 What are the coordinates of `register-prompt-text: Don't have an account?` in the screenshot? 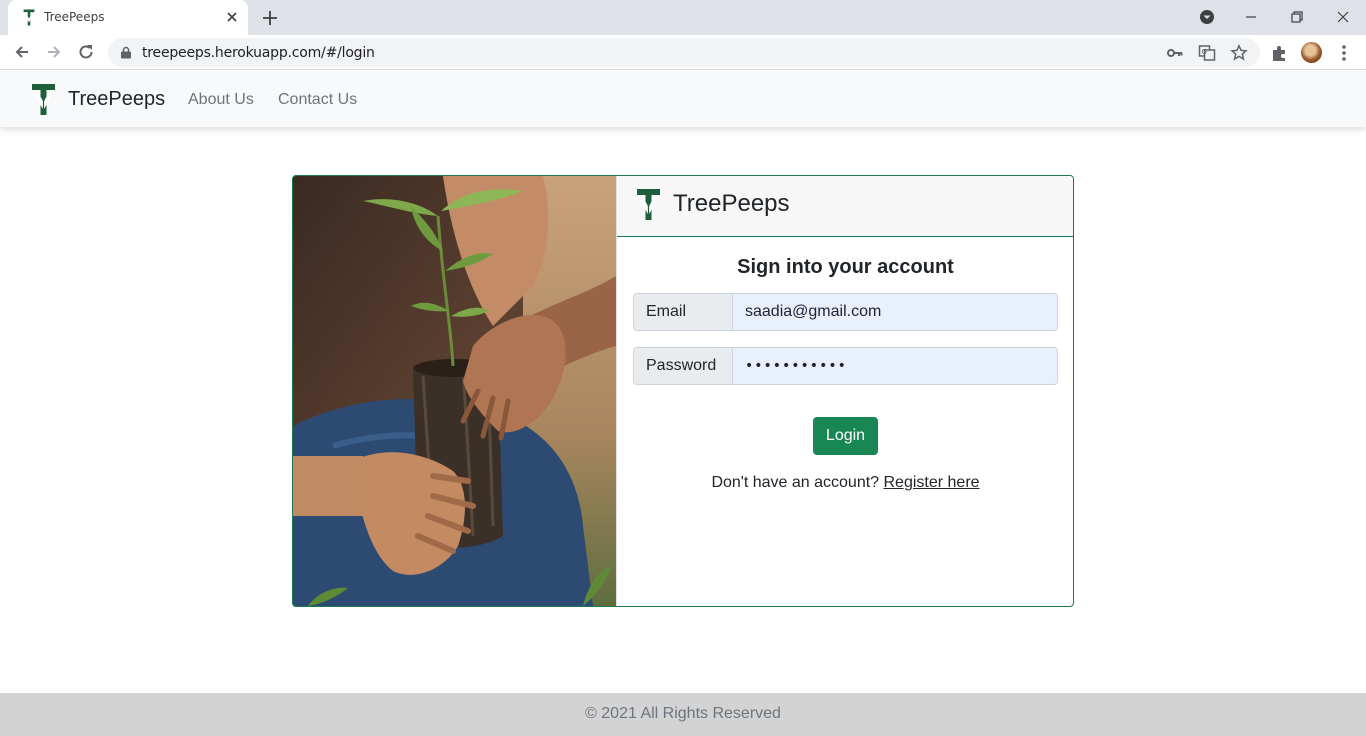 It's located at (797, 482).